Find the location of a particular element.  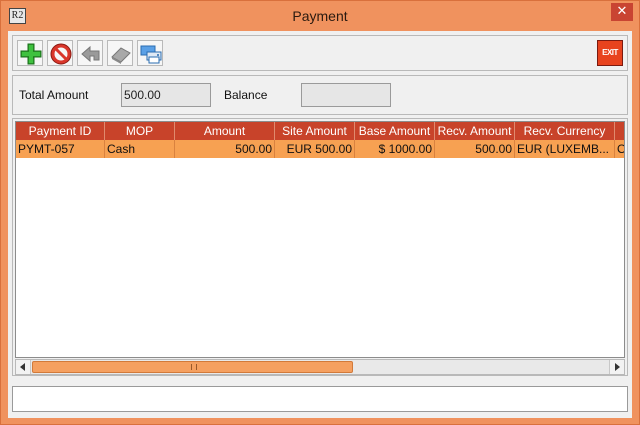

grip-icon is located at coordinates (194, 367).